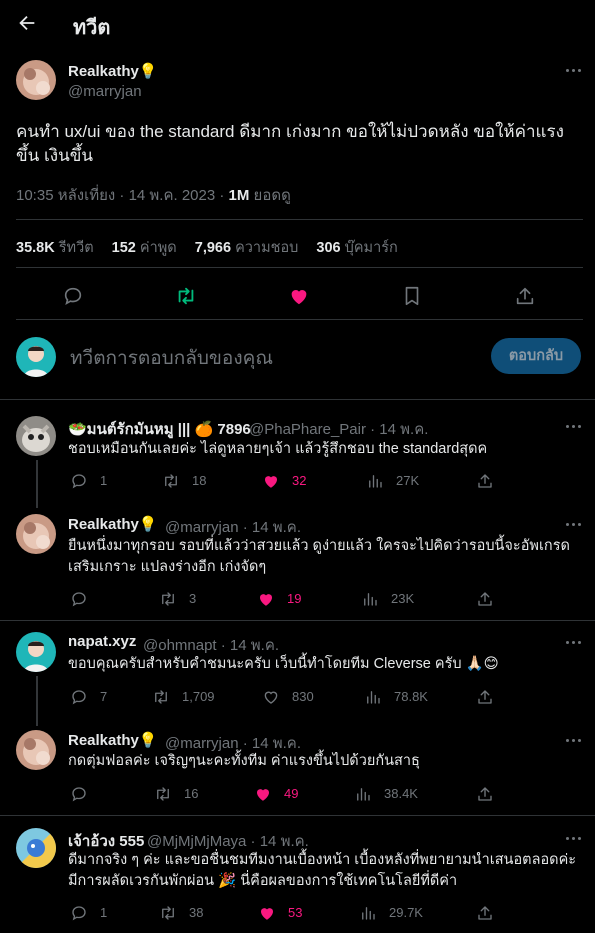 This screenshot has width=595, height=933. I want to click on author-avatar, so click(36, 80).